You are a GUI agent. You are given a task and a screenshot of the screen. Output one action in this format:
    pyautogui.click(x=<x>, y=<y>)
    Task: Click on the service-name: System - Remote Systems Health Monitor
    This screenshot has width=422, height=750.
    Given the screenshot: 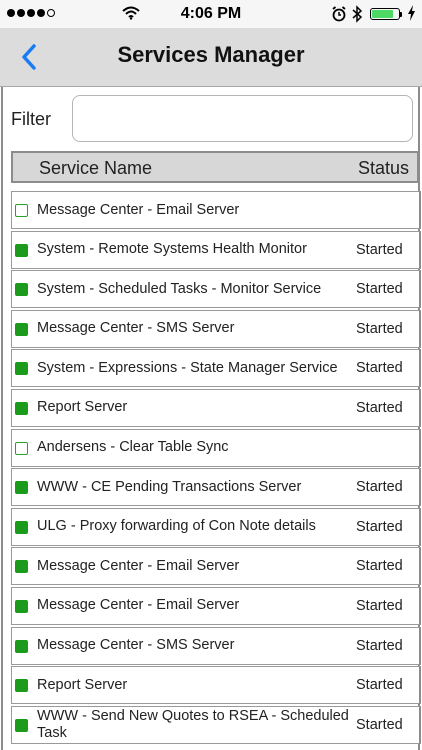 What is the action you would take?
    pyautogui.click(x=172, y=249)
    